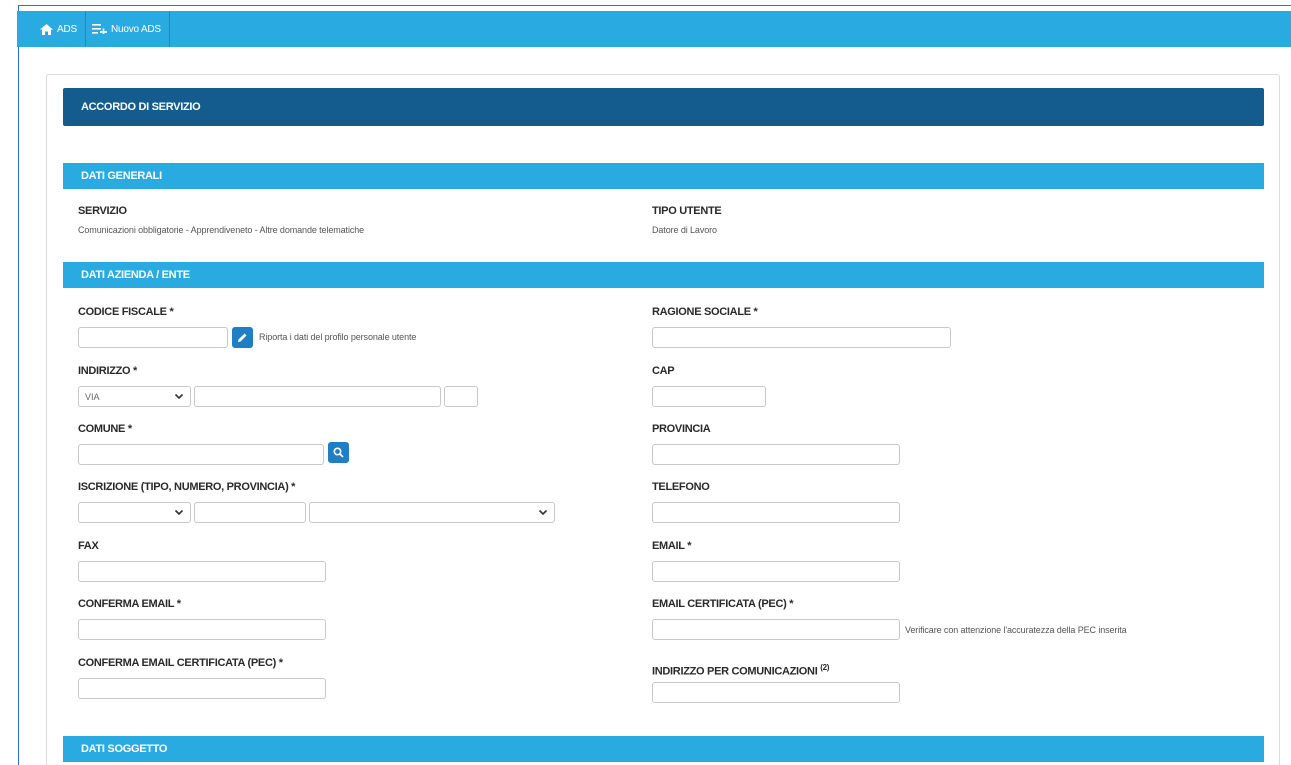 Image resolution: width=1291 pixels, height=765 pixels. Describe the element at coordinates (153, 337) in the screenshot. I see `fiscal-code-input` at that location.